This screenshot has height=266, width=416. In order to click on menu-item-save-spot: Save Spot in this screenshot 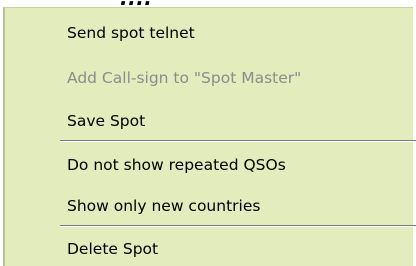, I will do `click(106, 121)`.